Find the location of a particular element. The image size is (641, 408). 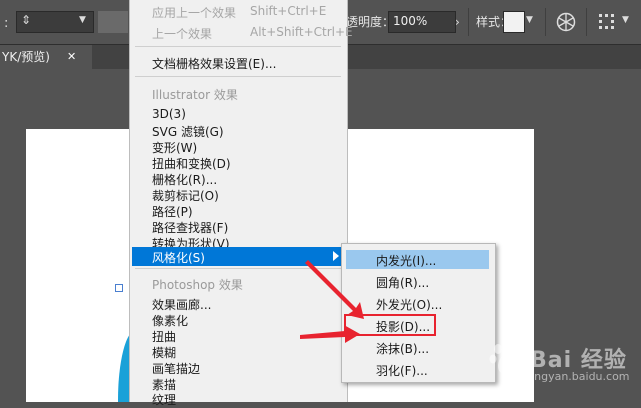

menu-item-stylize-label: 风格化(S) is located at coordinates (178, 258).